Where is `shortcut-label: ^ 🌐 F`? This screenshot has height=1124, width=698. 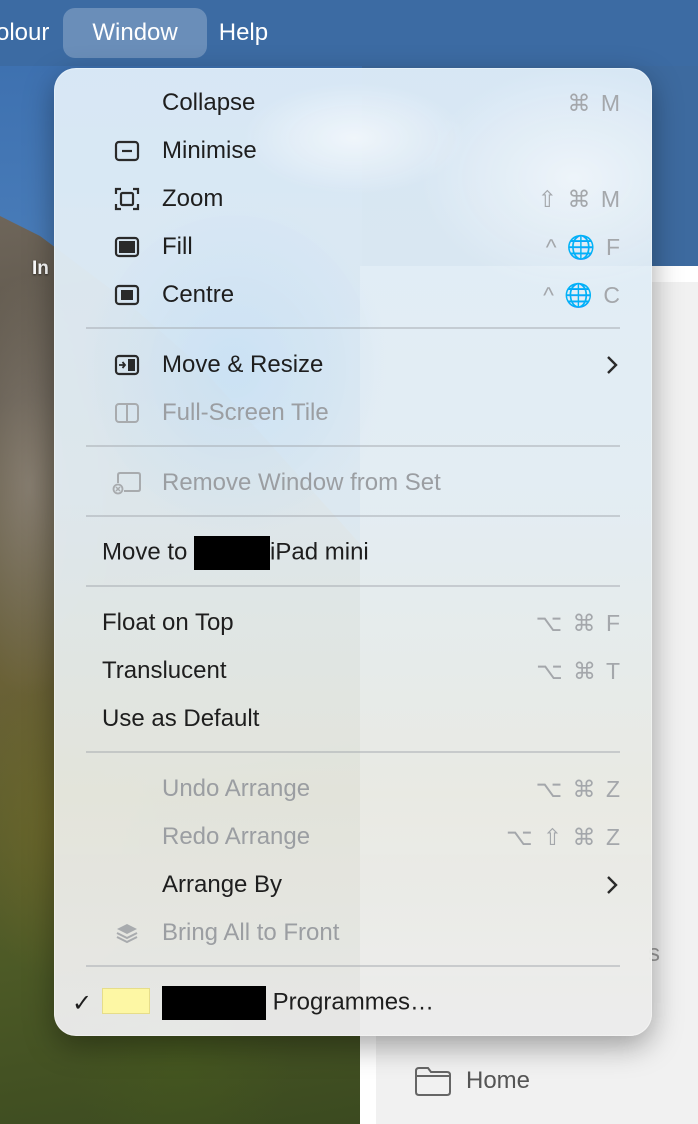 shortcut-label: ^ 🌐 F is located at coordinates (583, 246).